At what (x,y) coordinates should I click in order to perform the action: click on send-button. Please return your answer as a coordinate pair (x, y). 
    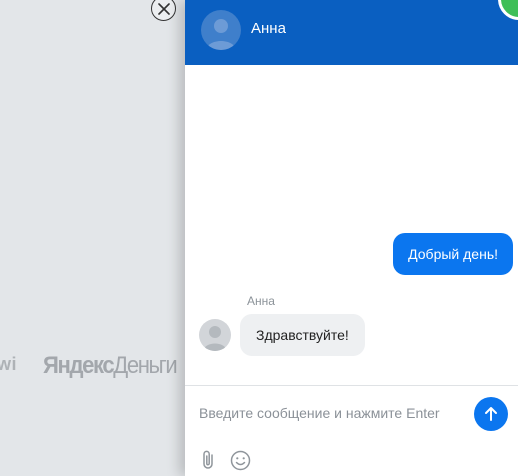
    Looking at the image, I should click on (491, 414).